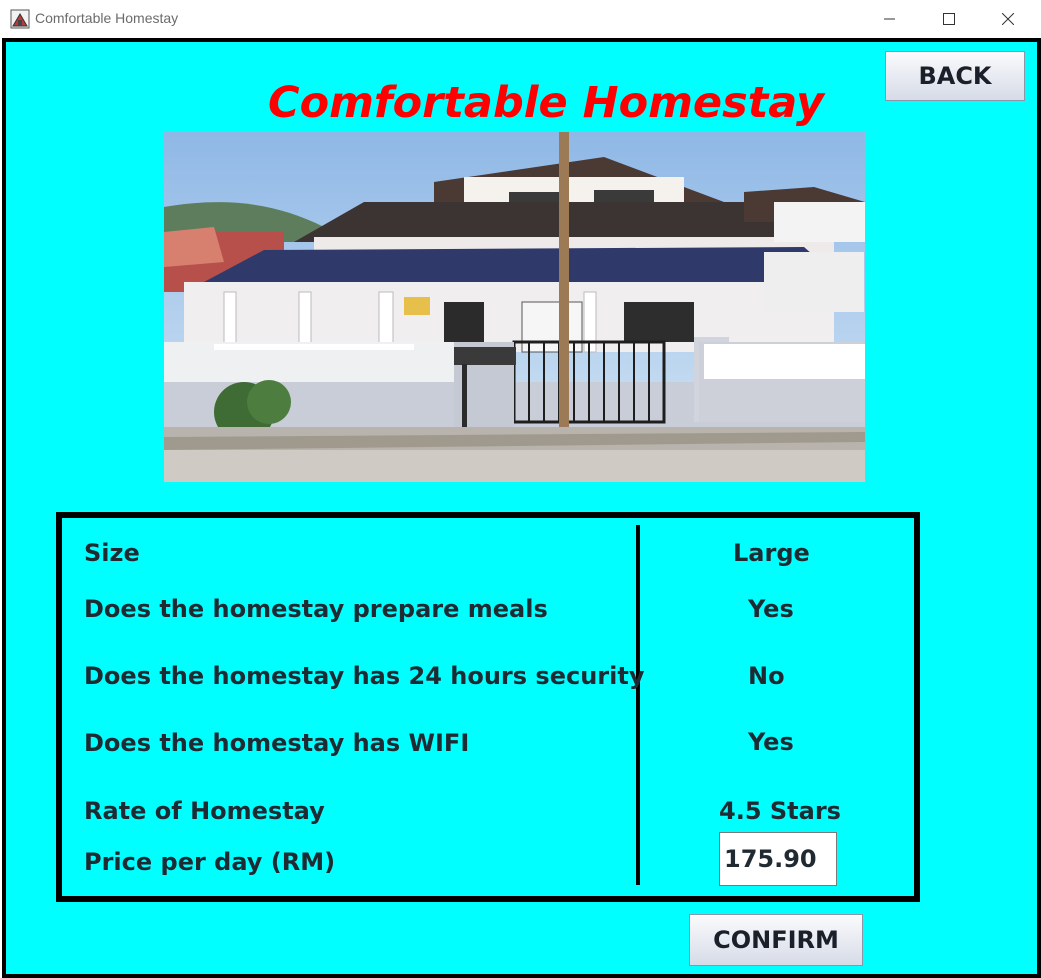 The image size is (1041, 978). What do you see at coordinates (204, 811) in the screenshot?
I see `rating-label: Rate of Homestay` at bounding box center [204, 811].